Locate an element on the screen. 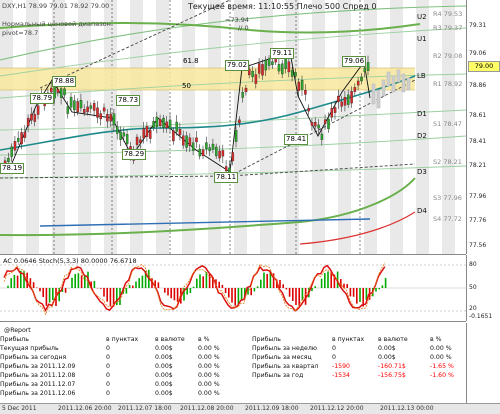 The width and height of the screenshot is (500, 414). axis-tick: 77.56 is located at coordinates (477, 245).